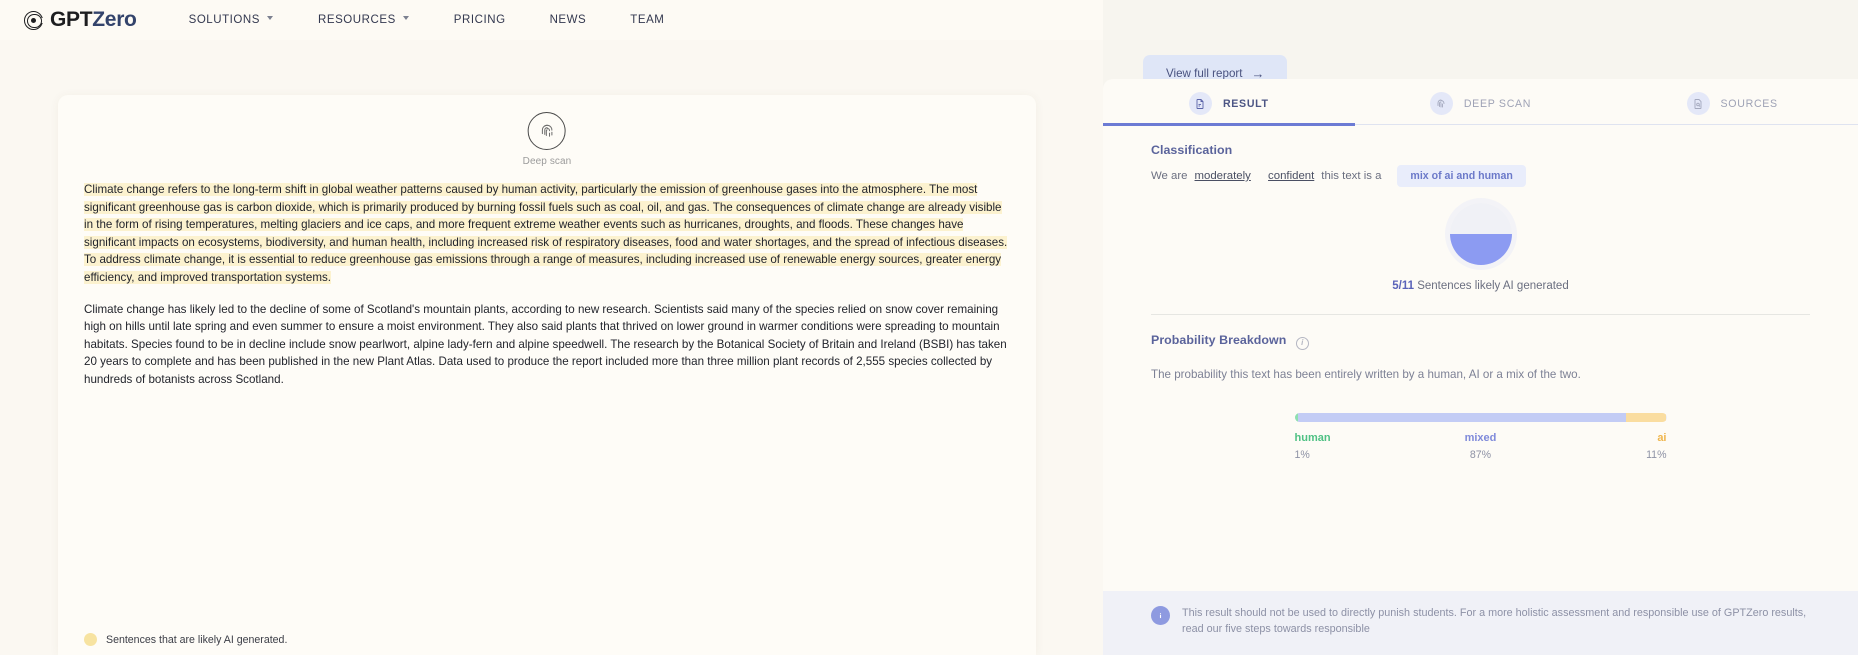 The image size is (1858, 655). I want to click on deep-scan-label: Deep scan, so click(547, 161).